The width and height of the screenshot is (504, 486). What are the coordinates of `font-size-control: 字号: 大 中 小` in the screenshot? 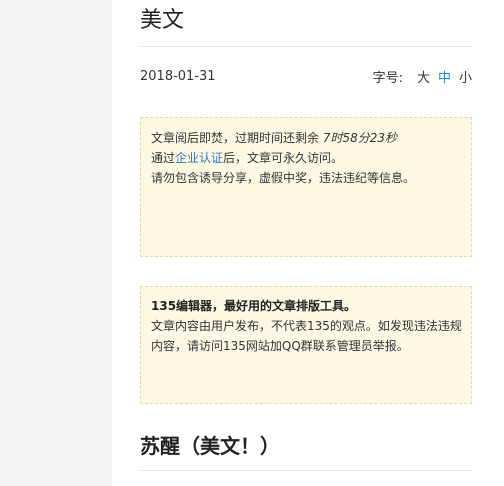 It's located at (422, 76).